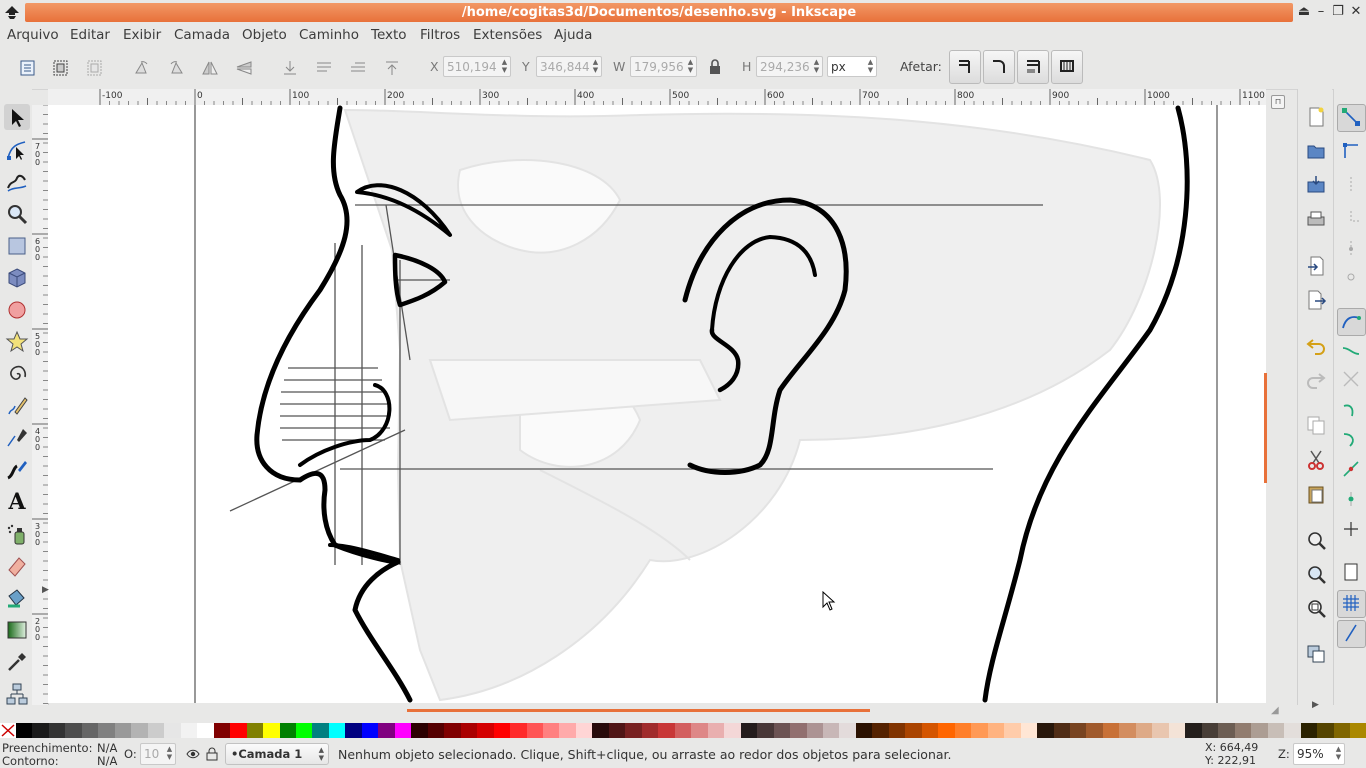 The image size is (1366, 768). What do you see at coordinates (358, 68) in the screenshot?
I see `raise-icon` at bounding box center [358, 68].